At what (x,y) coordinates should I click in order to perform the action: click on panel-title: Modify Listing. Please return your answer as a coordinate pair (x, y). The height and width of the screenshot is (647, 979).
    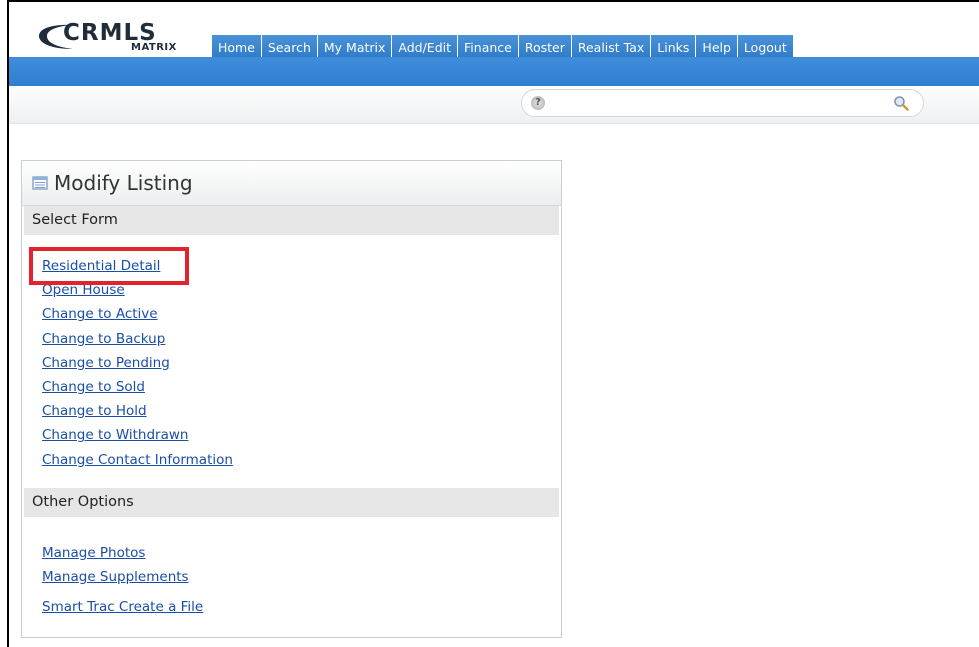
    Looking at the image, I should click on (123, 183).